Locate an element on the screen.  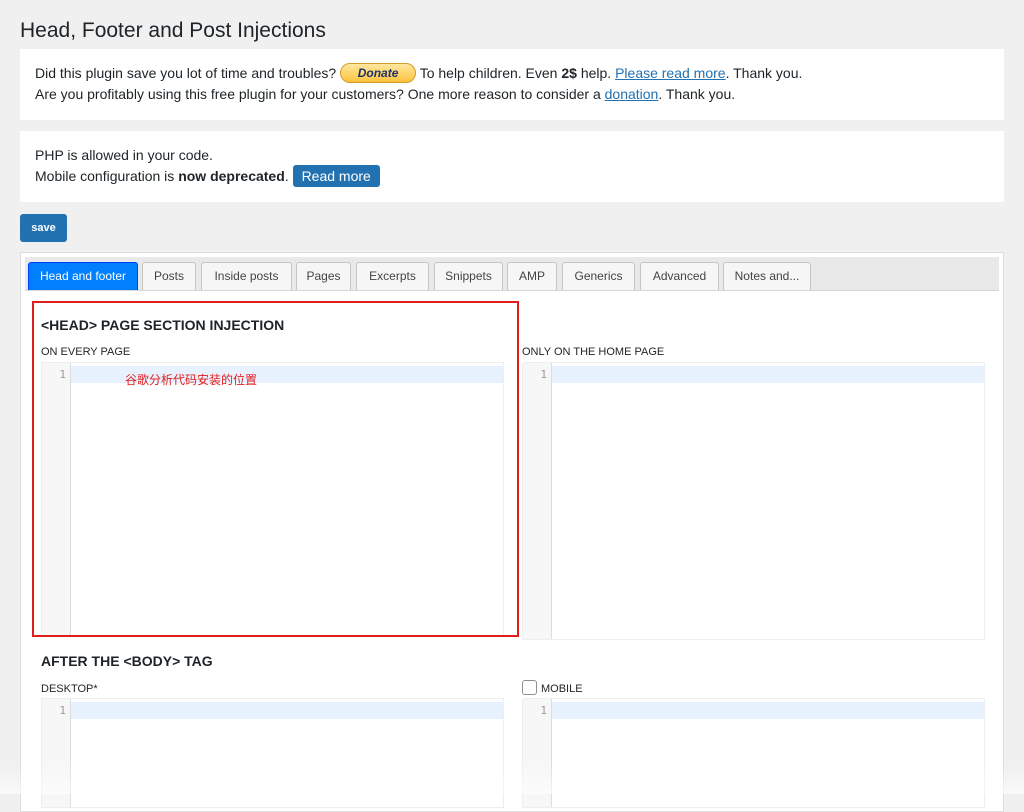
save-button: save is located at coordinates (43, 228).